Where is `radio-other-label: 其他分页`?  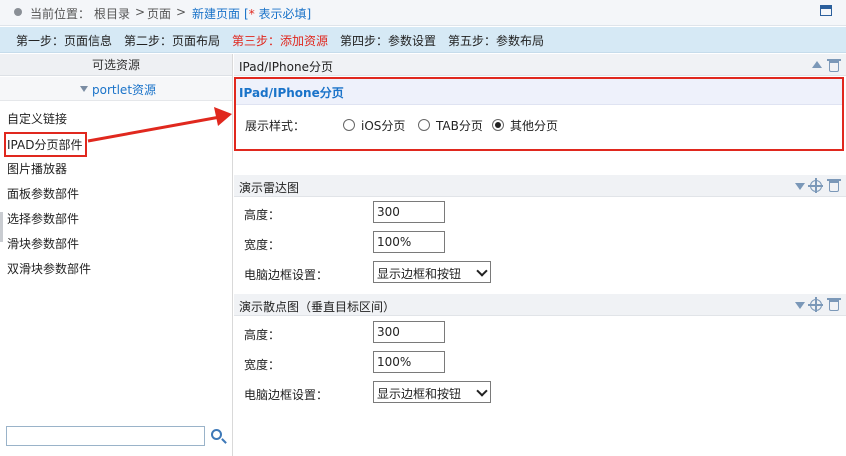 radio-other-label: 其他分页 is located at coordinates (534, 125).